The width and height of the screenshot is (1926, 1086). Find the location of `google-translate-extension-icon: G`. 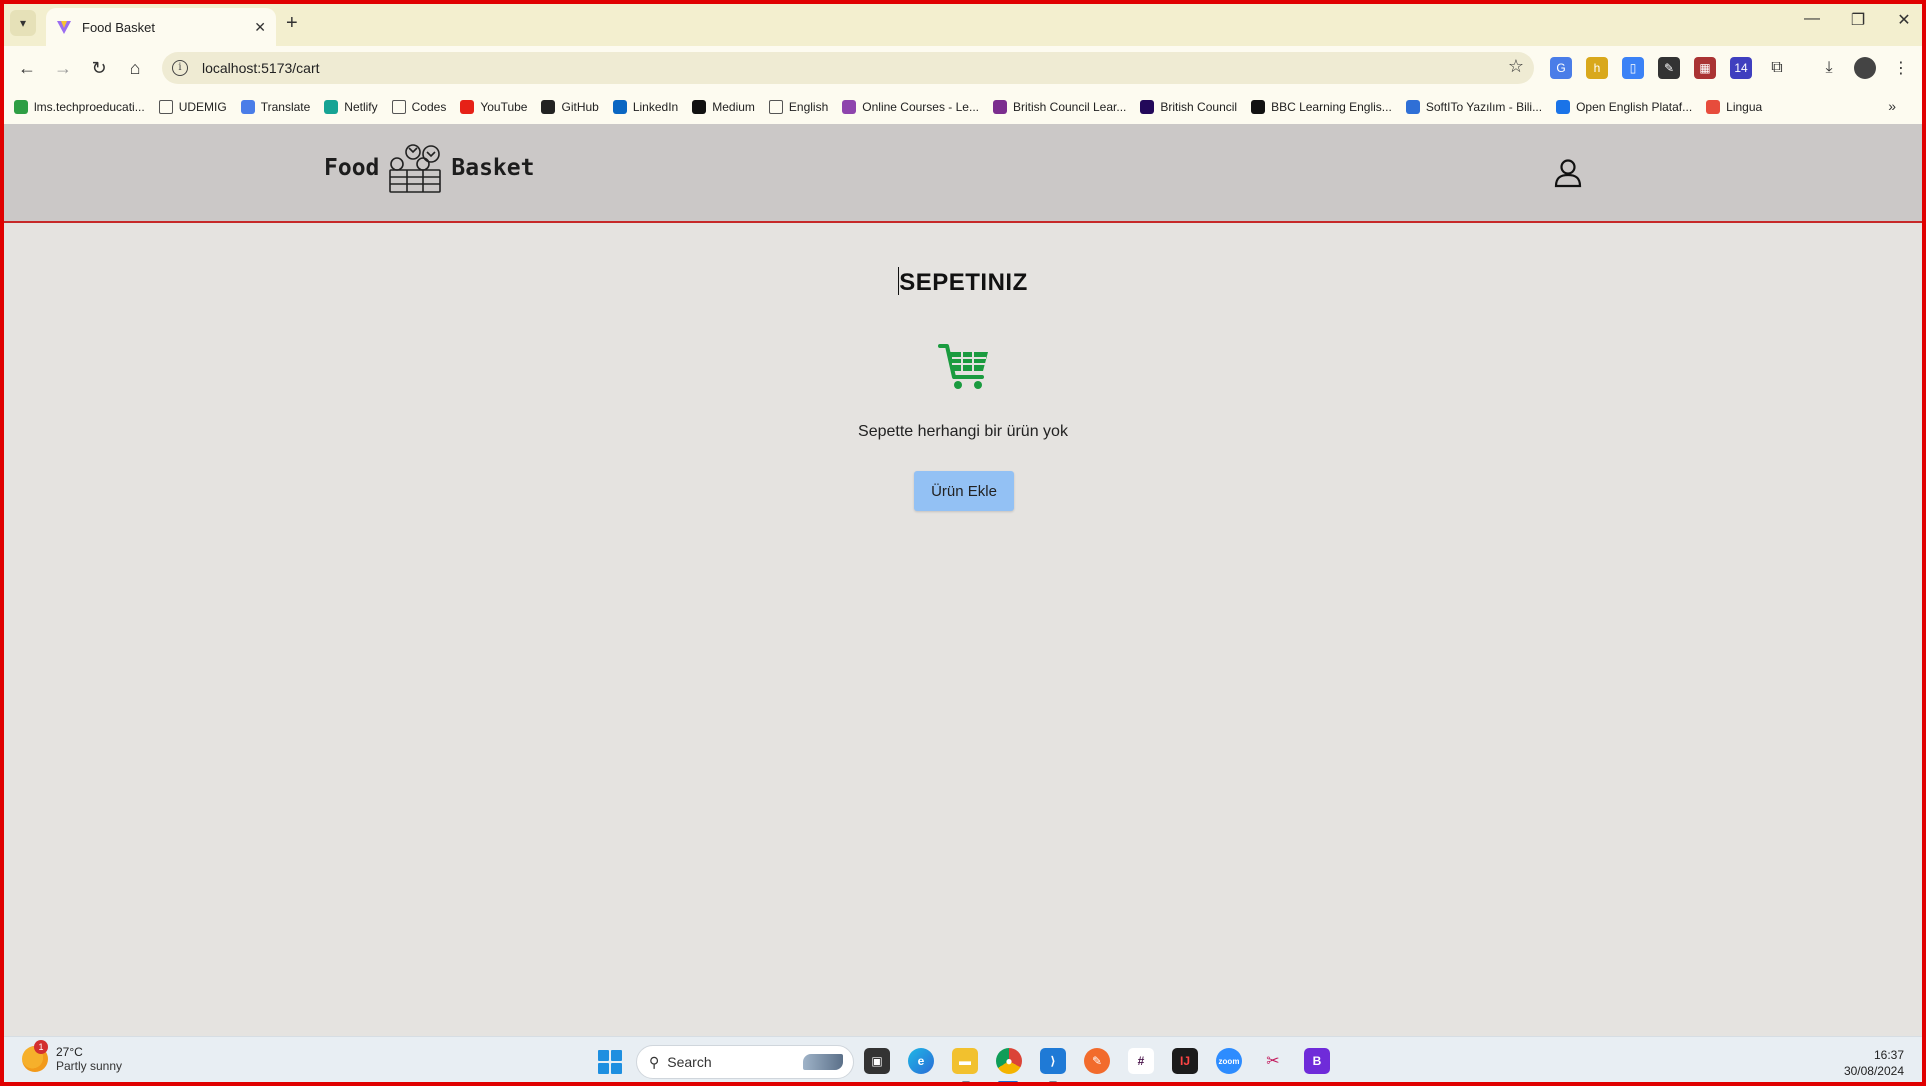

google-translate-extension-icon: G is located at coordinates (1561, 68).